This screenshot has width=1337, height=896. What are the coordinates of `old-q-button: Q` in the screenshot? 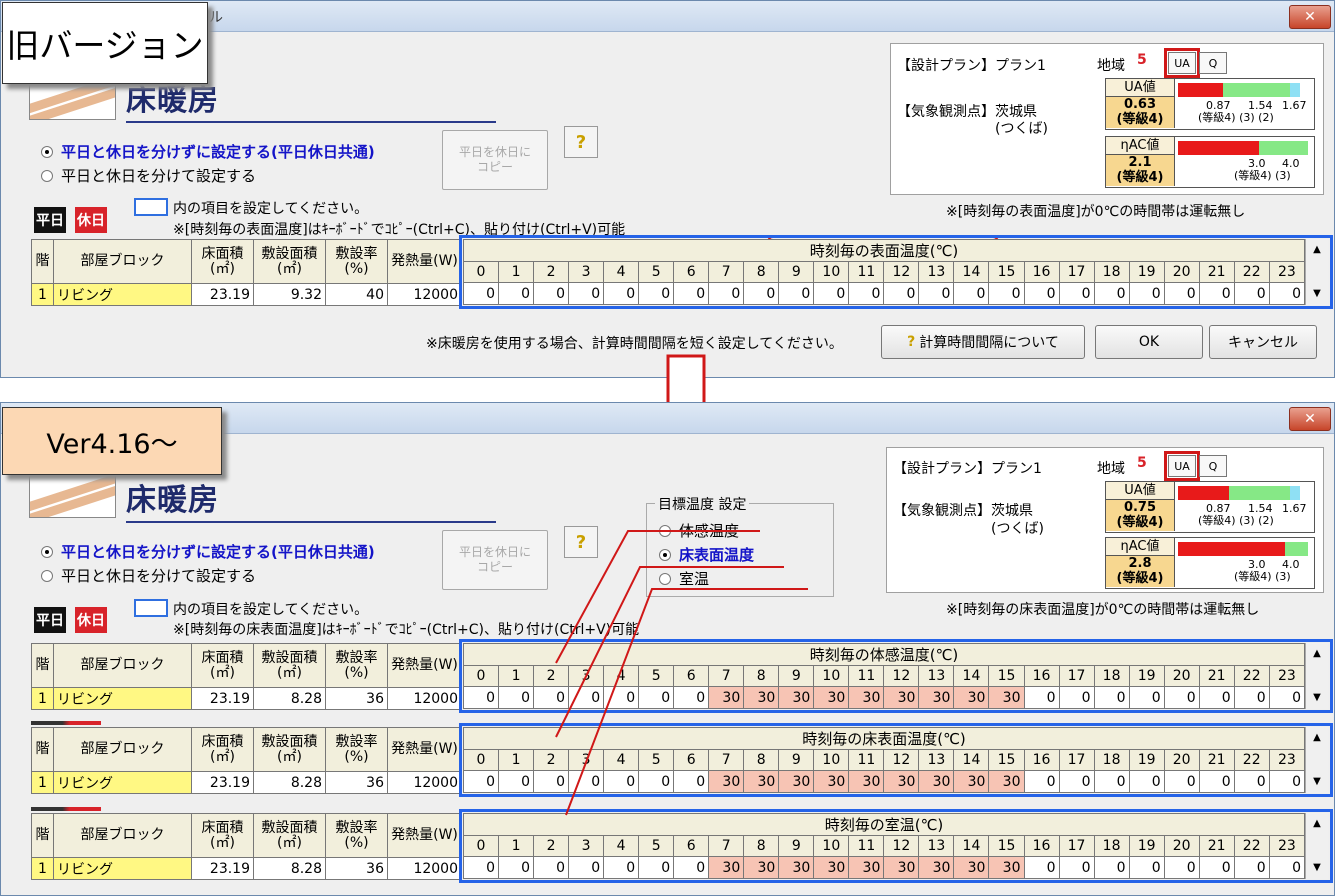 It's located at (1213, 63).